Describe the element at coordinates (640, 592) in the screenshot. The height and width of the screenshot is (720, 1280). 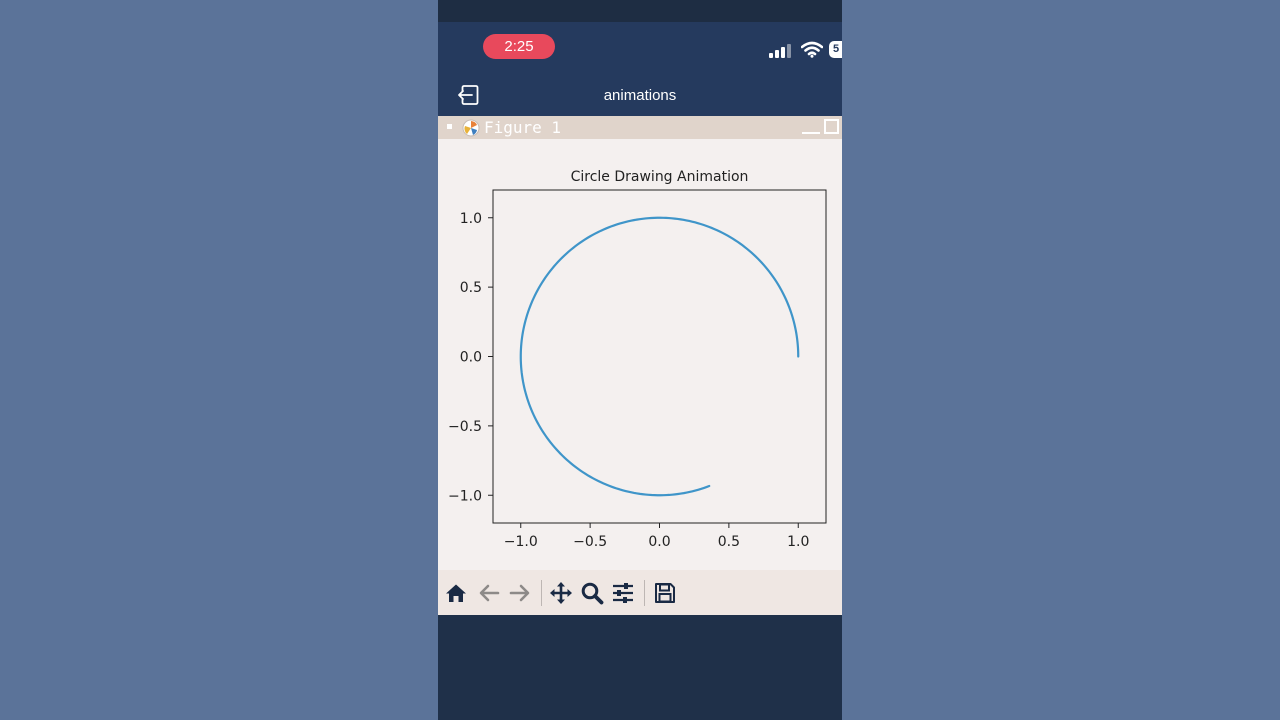
I see `plot-toolbar` at that location.